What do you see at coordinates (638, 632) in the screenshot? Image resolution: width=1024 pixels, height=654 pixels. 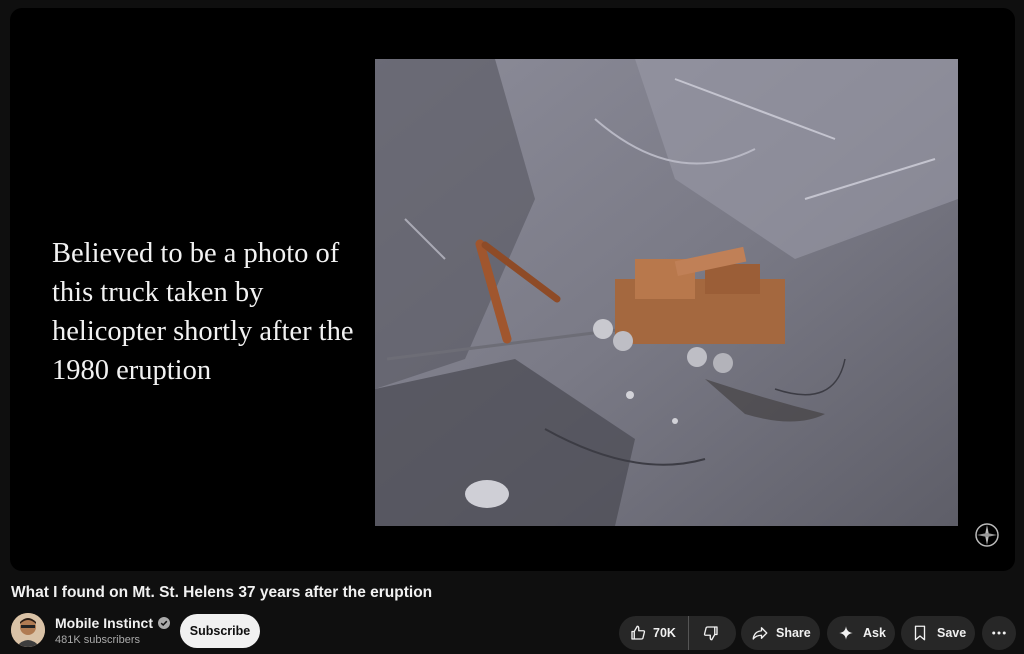 I see `thumbs-up-icon` at bounding box center [638, 632].